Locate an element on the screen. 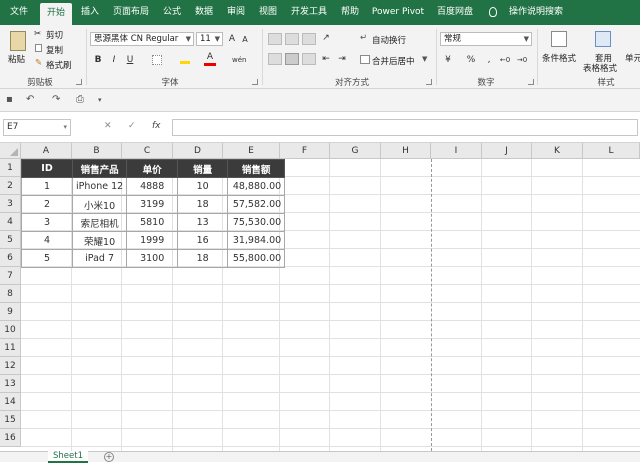 The width and height of the screenshot is (640, 463). tab-view: 视图 is located at coordinates (268, 12).